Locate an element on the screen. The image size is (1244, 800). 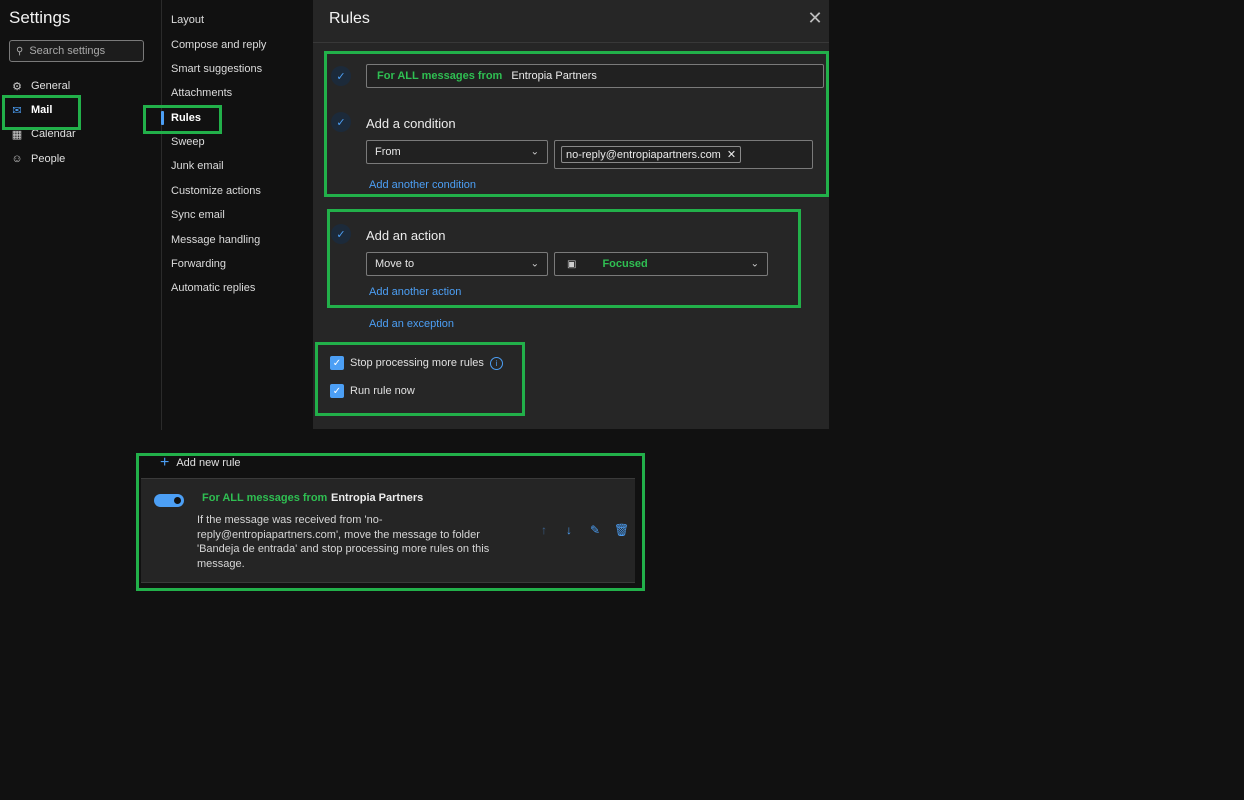
folder-icon: ▣ is located at coordinates (572, 264).